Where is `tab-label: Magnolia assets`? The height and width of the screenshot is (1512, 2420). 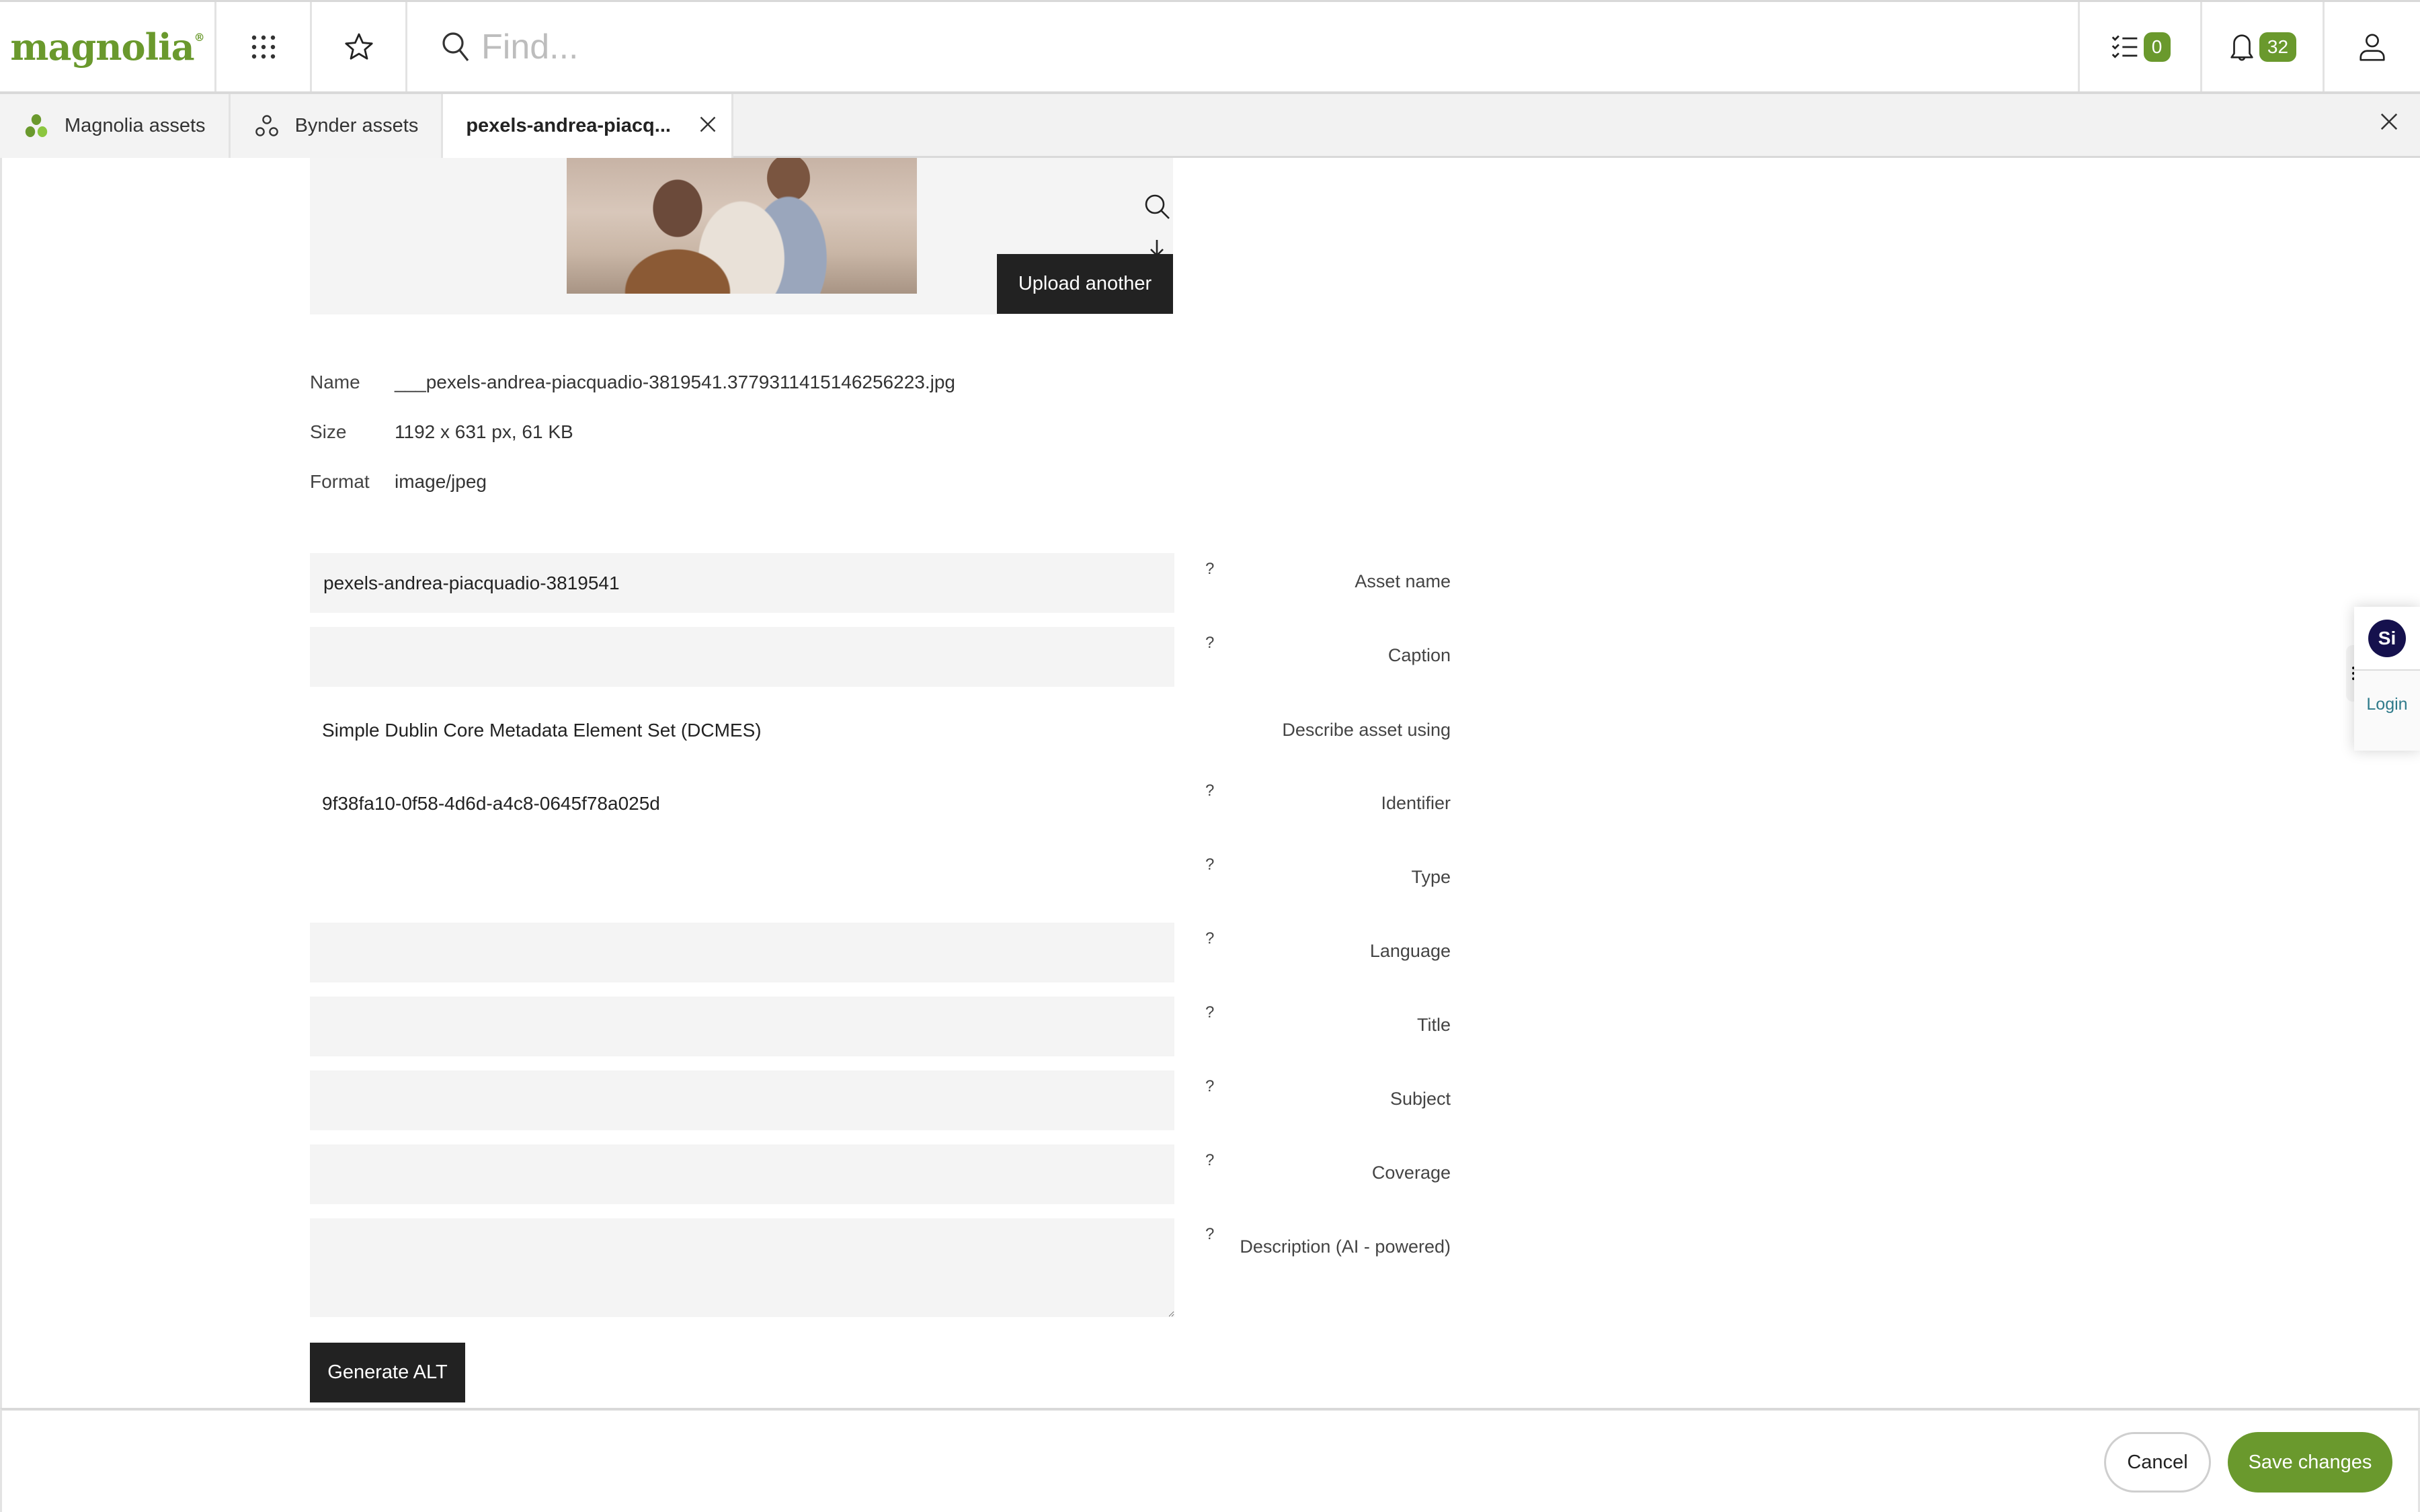 tab-label: Magnolia assets is located at coordinates (135, 125).